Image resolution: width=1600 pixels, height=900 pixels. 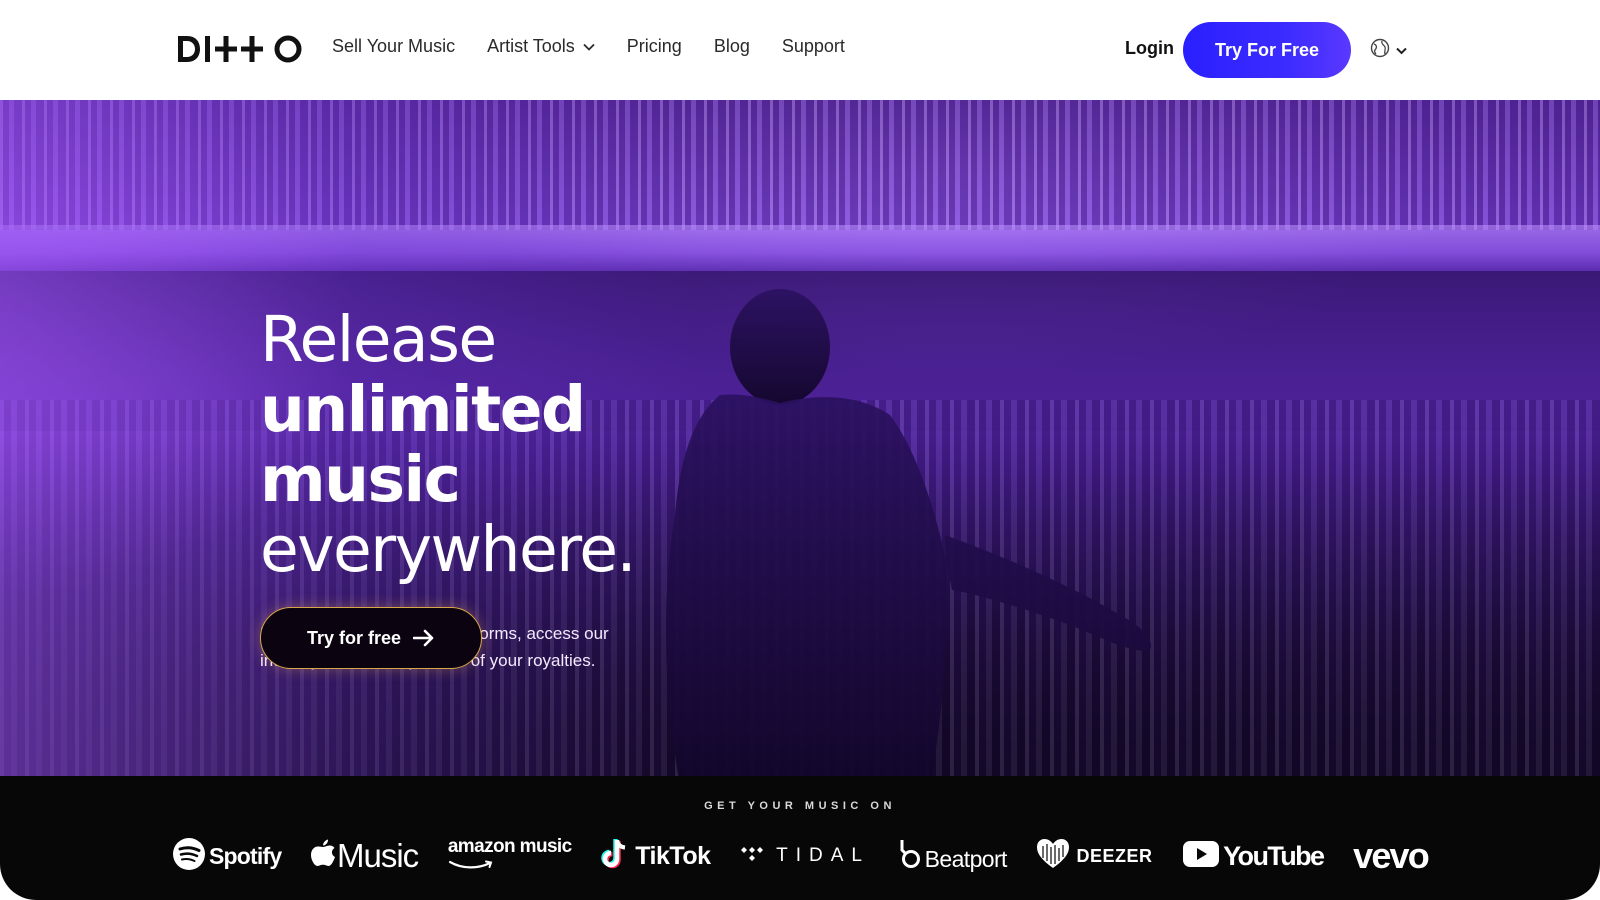 I want to click on nav-support: Support, so click(x=813, y=46).